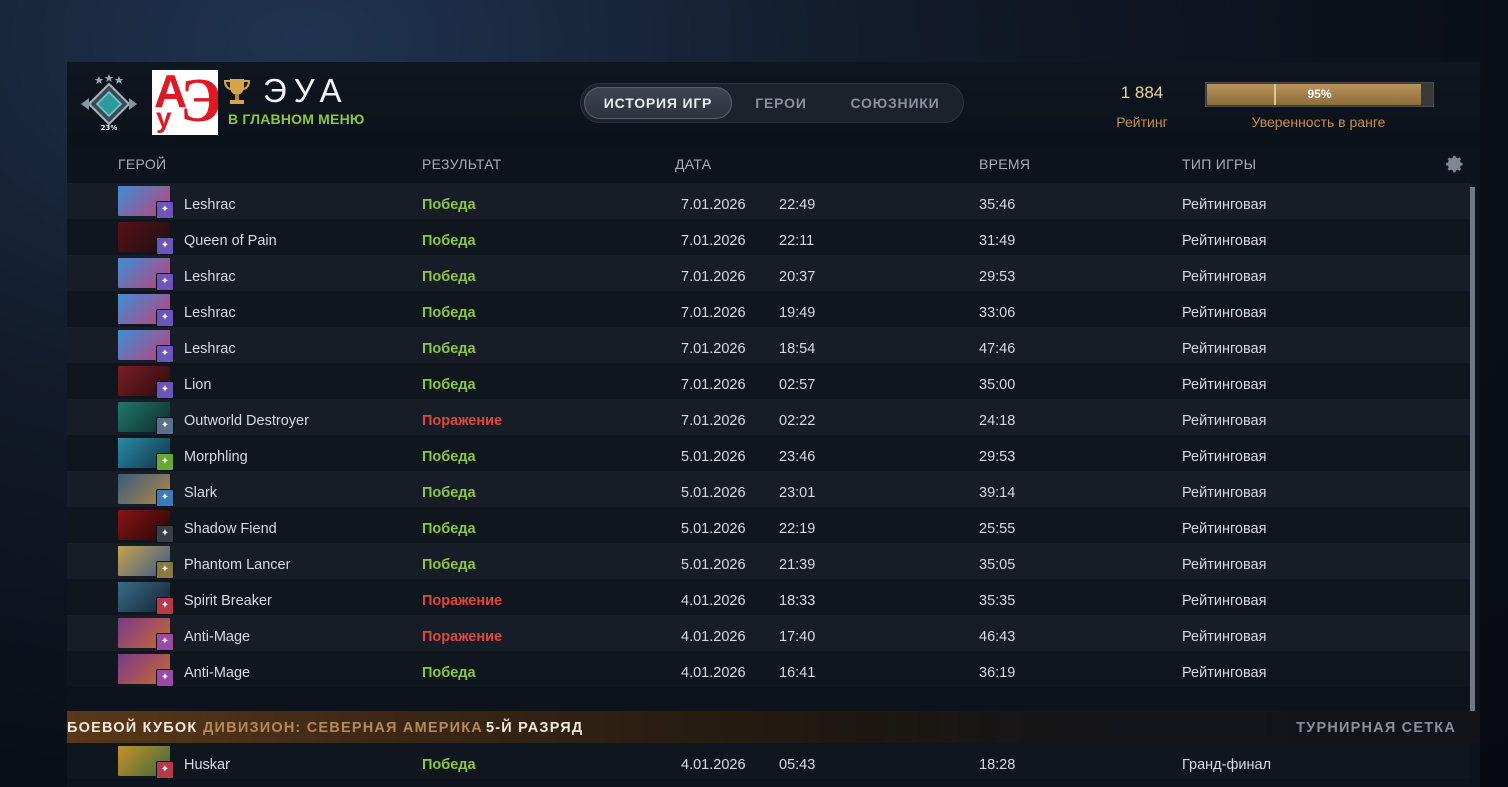  I want to click on match-duration: 31:49, so click(997, 241).